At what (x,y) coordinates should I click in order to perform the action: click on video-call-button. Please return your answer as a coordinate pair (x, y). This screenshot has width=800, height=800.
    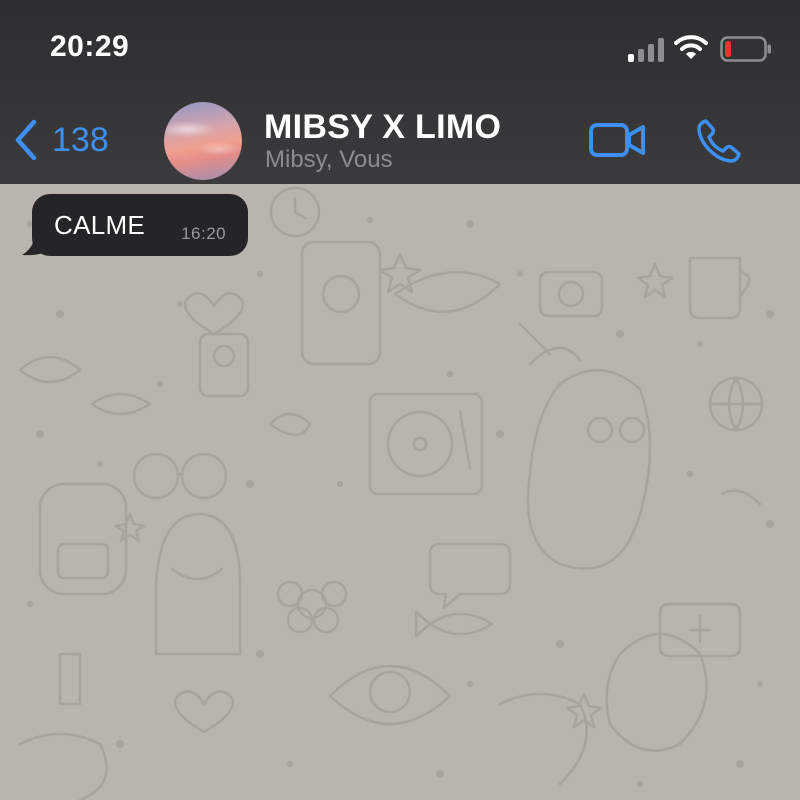
    Looking at the image, I should click on (618, 140).